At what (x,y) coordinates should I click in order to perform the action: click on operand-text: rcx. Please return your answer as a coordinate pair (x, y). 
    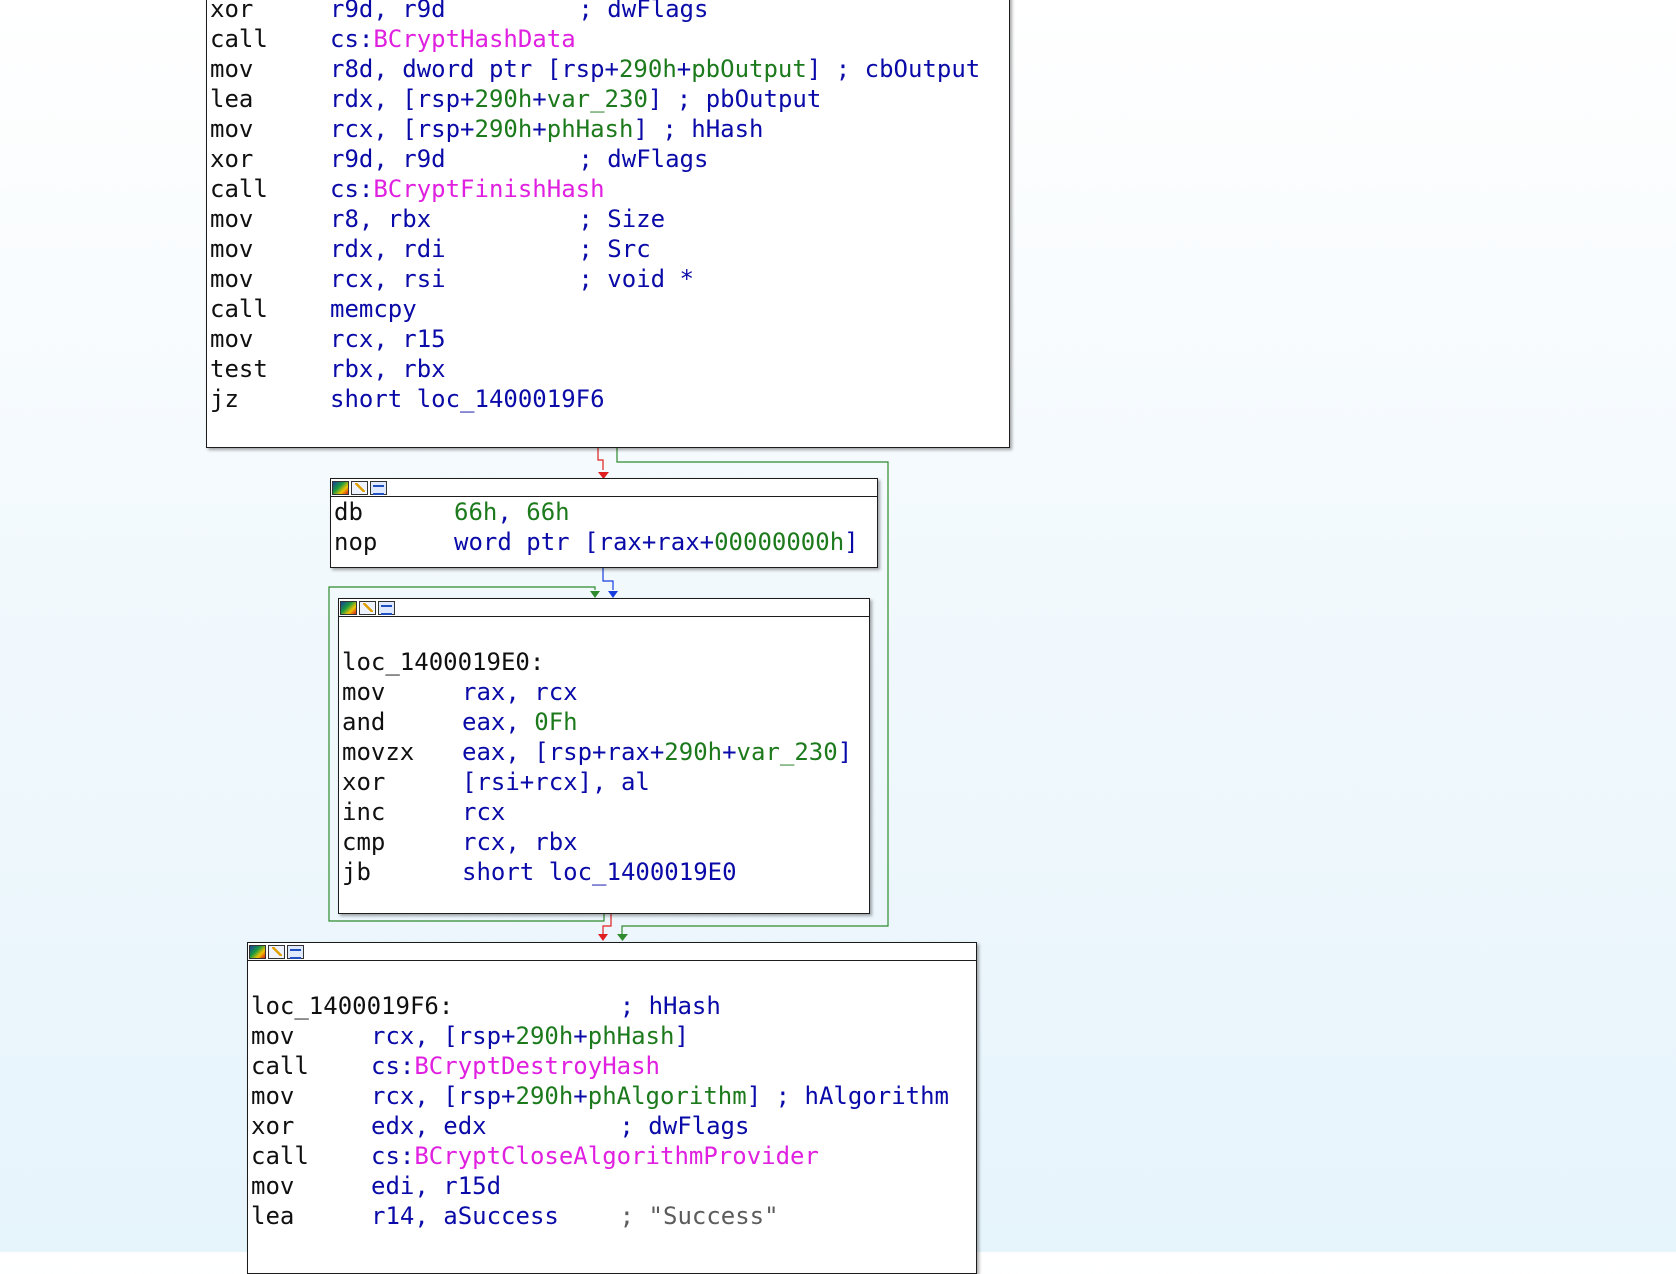
    Looking at the image, I should click on (484, 812).